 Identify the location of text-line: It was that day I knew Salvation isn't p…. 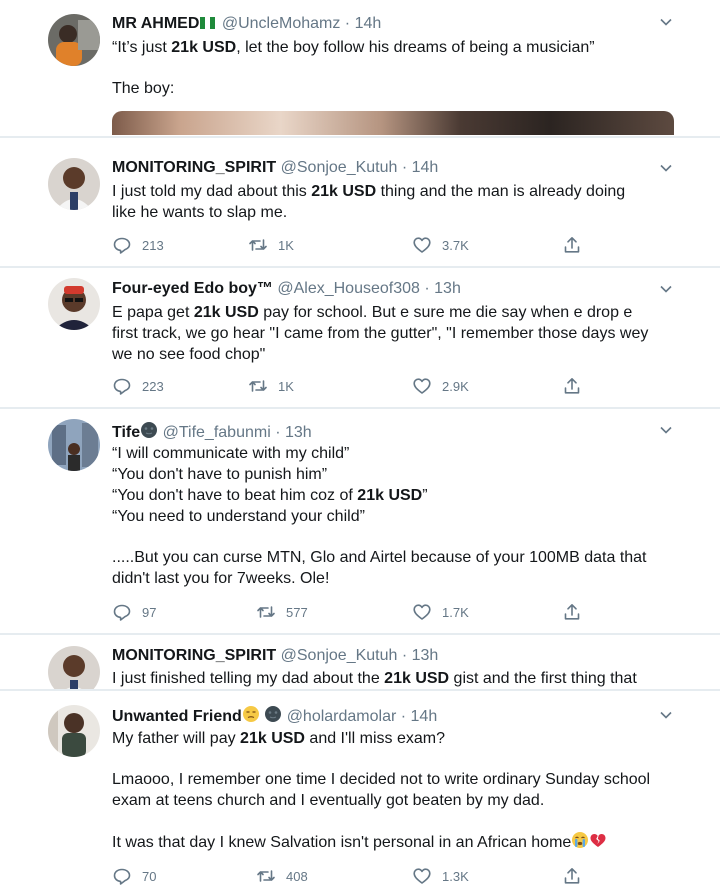
(397, 843).